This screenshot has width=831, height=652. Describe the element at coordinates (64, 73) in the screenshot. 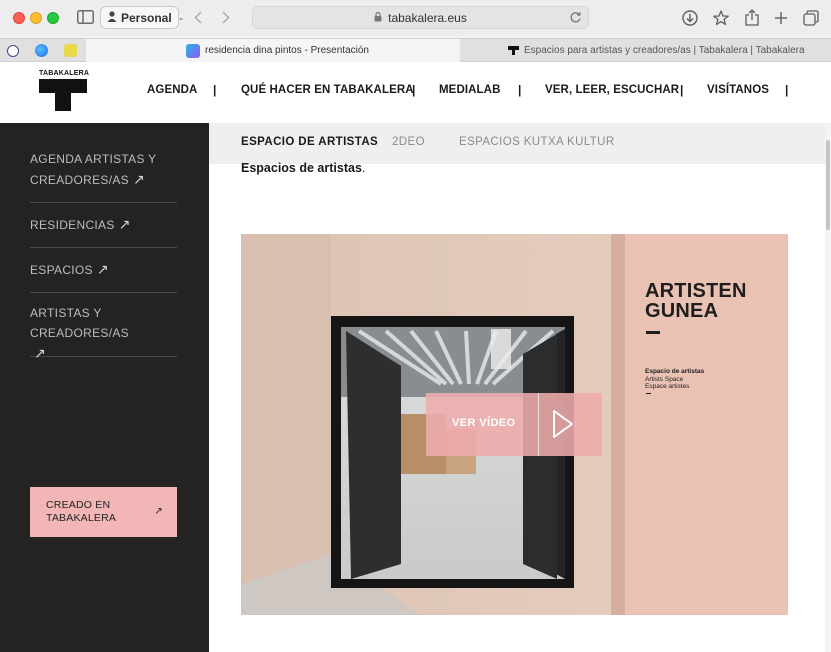

I see `logo-text: TABAKALERA` at that location.